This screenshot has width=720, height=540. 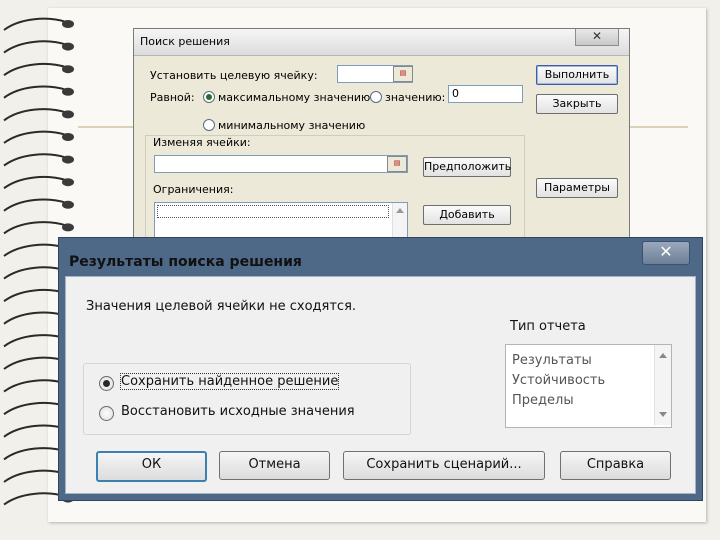 What do you see at coordinates (274, 465) in the screenshot?
I see `cancel-button: Отмена` at bounding box center [274, 465].